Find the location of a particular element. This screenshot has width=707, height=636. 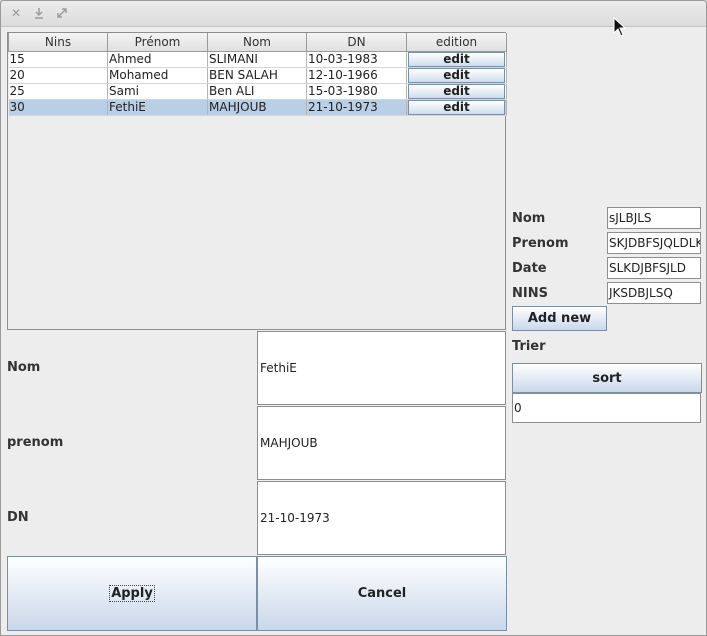

table-row-selected: 30 FethiE MAHJOUB 21-10-1973 edit is located at coordinates (257, 107).